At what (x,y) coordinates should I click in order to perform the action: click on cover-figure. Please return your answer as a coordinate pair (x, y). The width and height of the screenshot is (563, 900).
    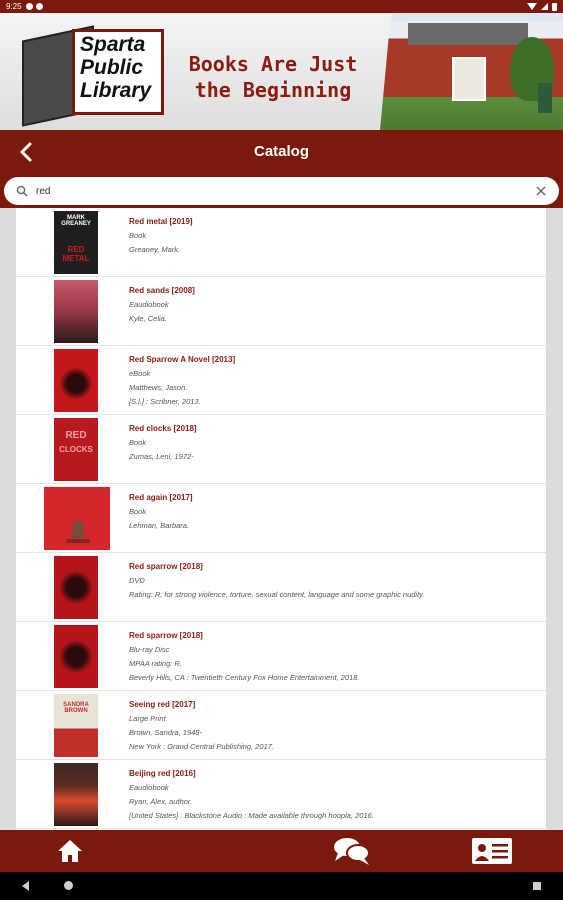
    Looking at the image, I should click on (78, 531).